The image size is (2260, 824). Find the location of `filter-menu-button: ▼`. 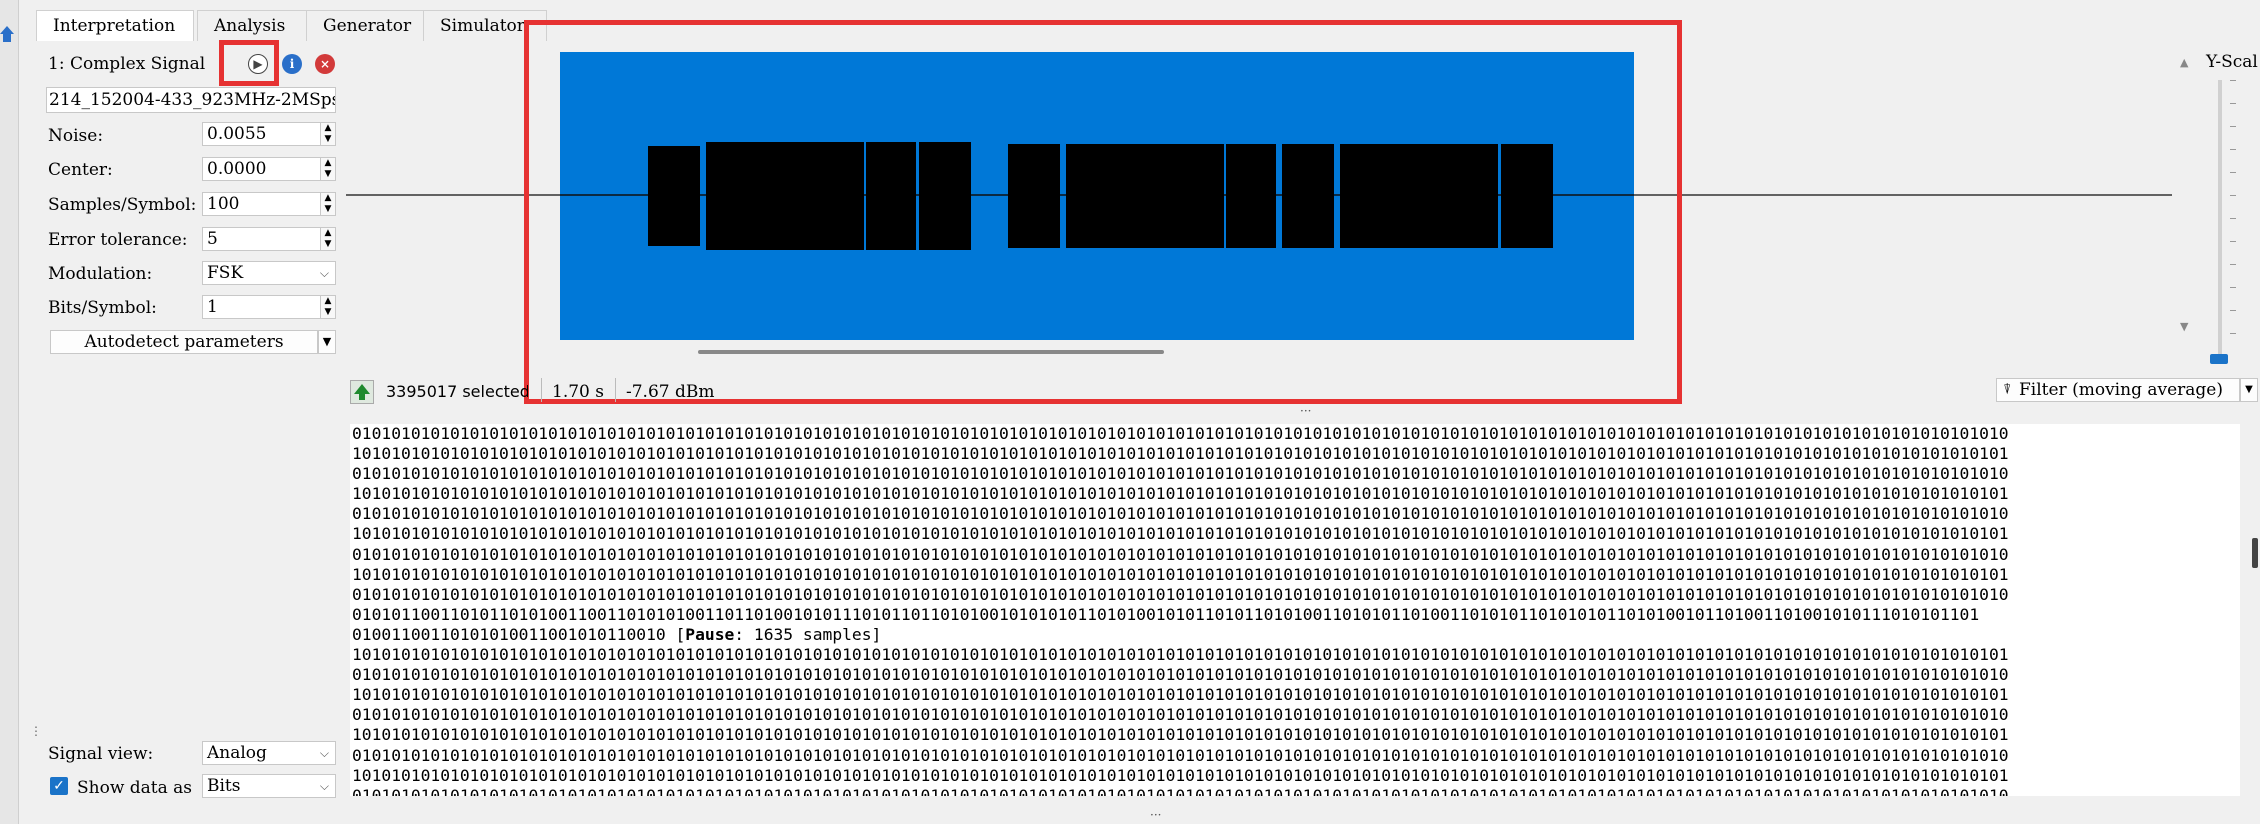

filter-menu-button: ▼ is located at coordinates (2249, 390).